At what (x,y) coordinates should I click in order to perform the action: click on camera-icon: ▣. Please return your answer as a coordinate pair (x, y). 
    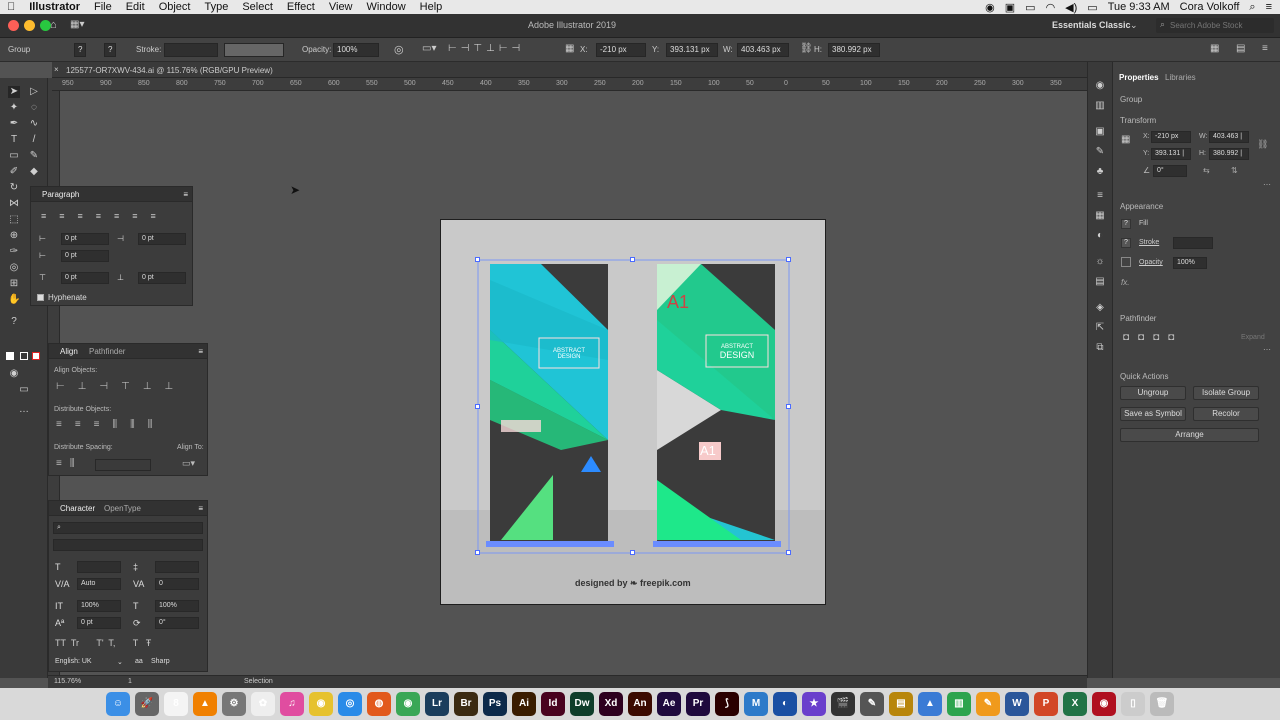
    Looking at the image, I should click on (1010, 7).